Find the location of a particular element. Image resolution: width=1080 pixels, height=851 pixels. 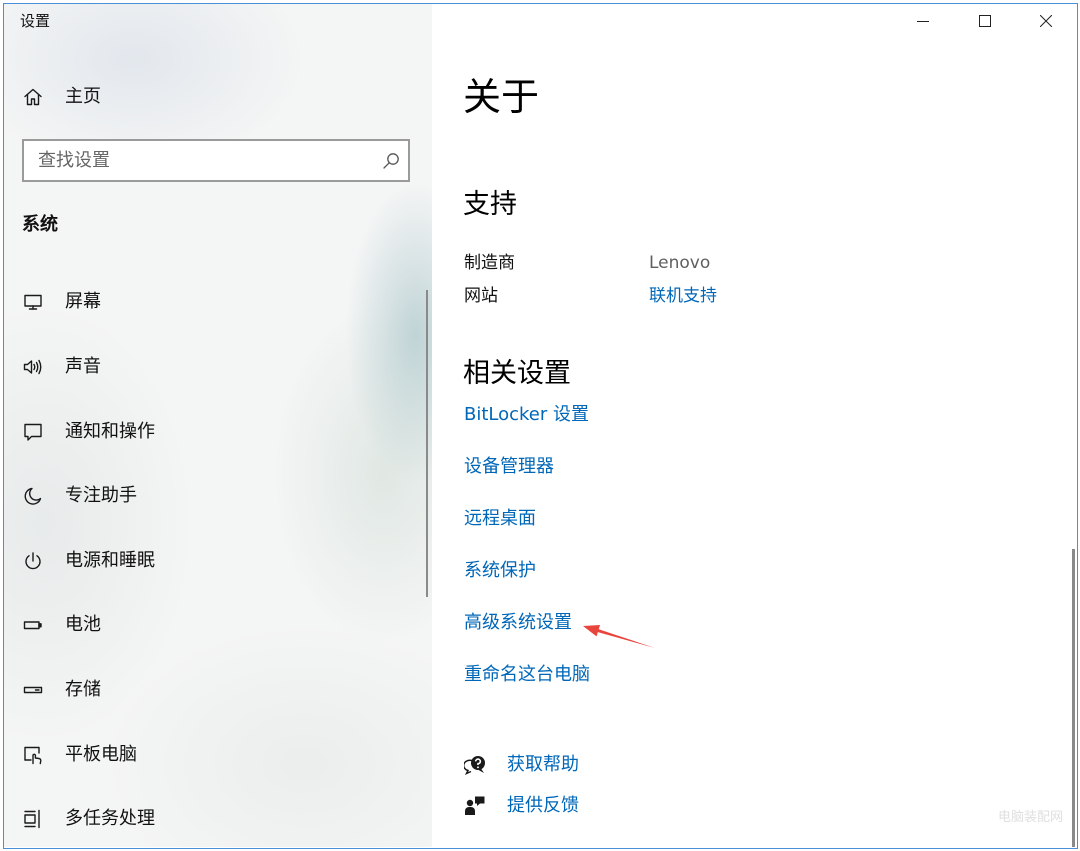

manufacturer-value: Lenovo is located at coordinates (680, 263).